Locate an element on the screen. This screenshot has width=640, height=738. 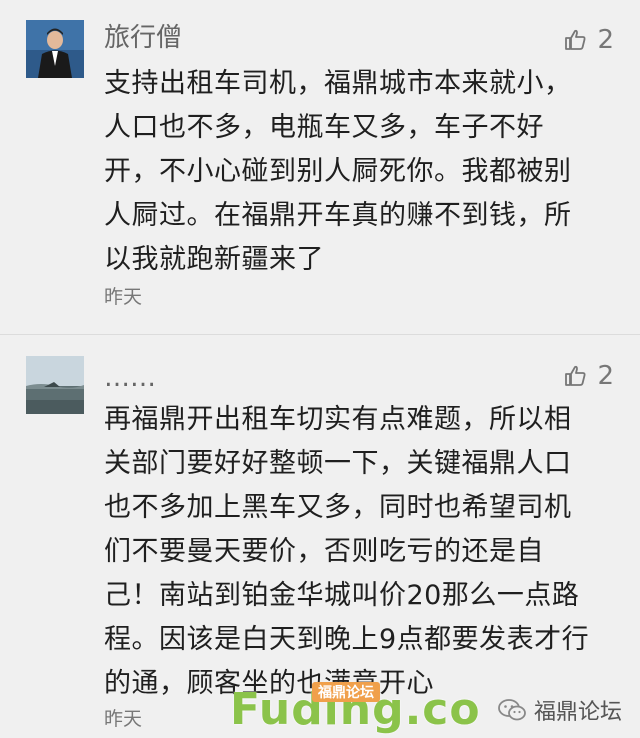
sea-landscape-icon is located at coordinates (55, 385).